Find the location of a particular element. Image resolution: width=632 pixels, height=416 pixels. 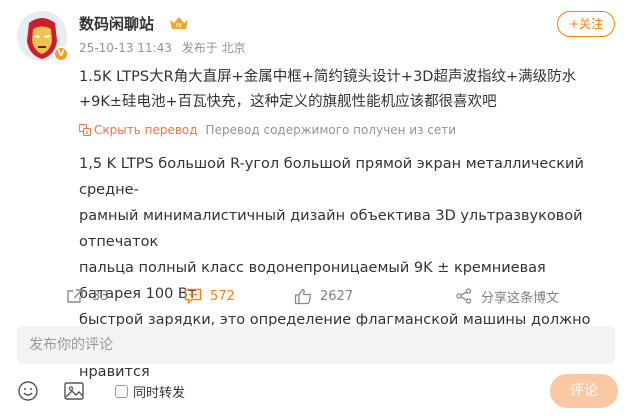

share-button: 分享这条博文 is located at coordinates (507, 296).